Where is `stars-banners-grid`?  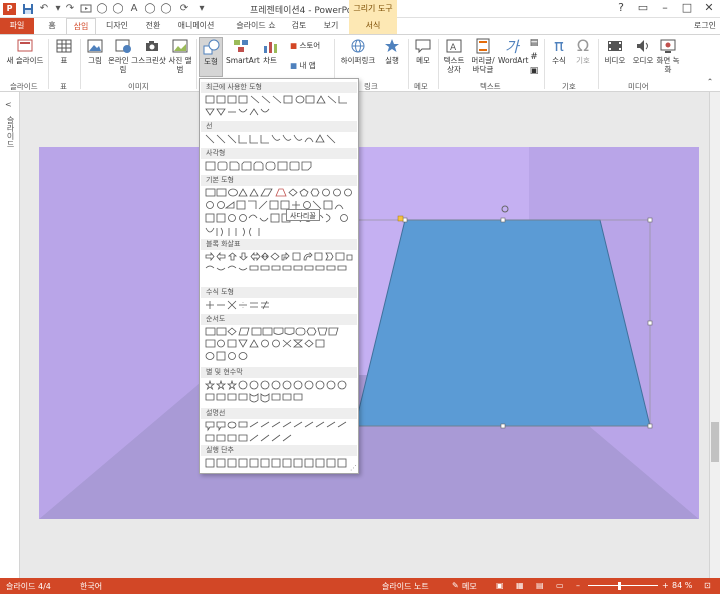 stars-banners-grid is located at coordinates (279, 391).